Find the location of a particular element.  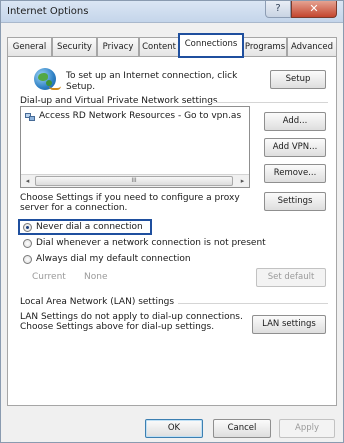

proxy-text-line2: server for a connection. is located at coordinates (74, 208).